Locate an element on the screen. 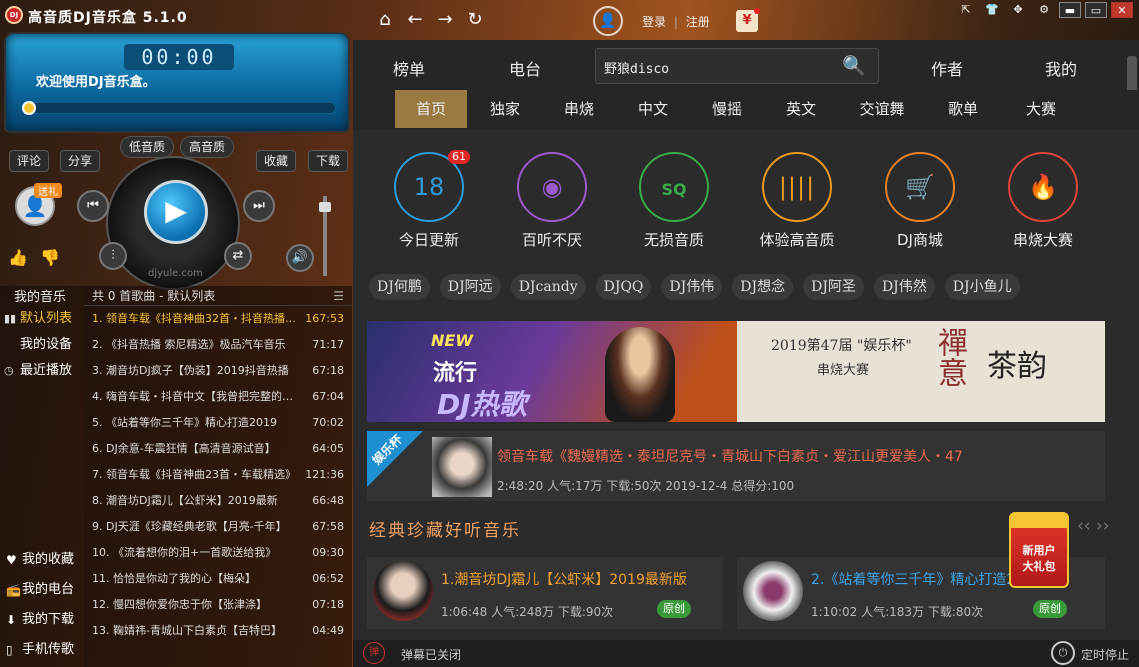 The width and height of the screenshot is (1139, 667). tab-4: 慢摇 is located at coordinates (727, 109).